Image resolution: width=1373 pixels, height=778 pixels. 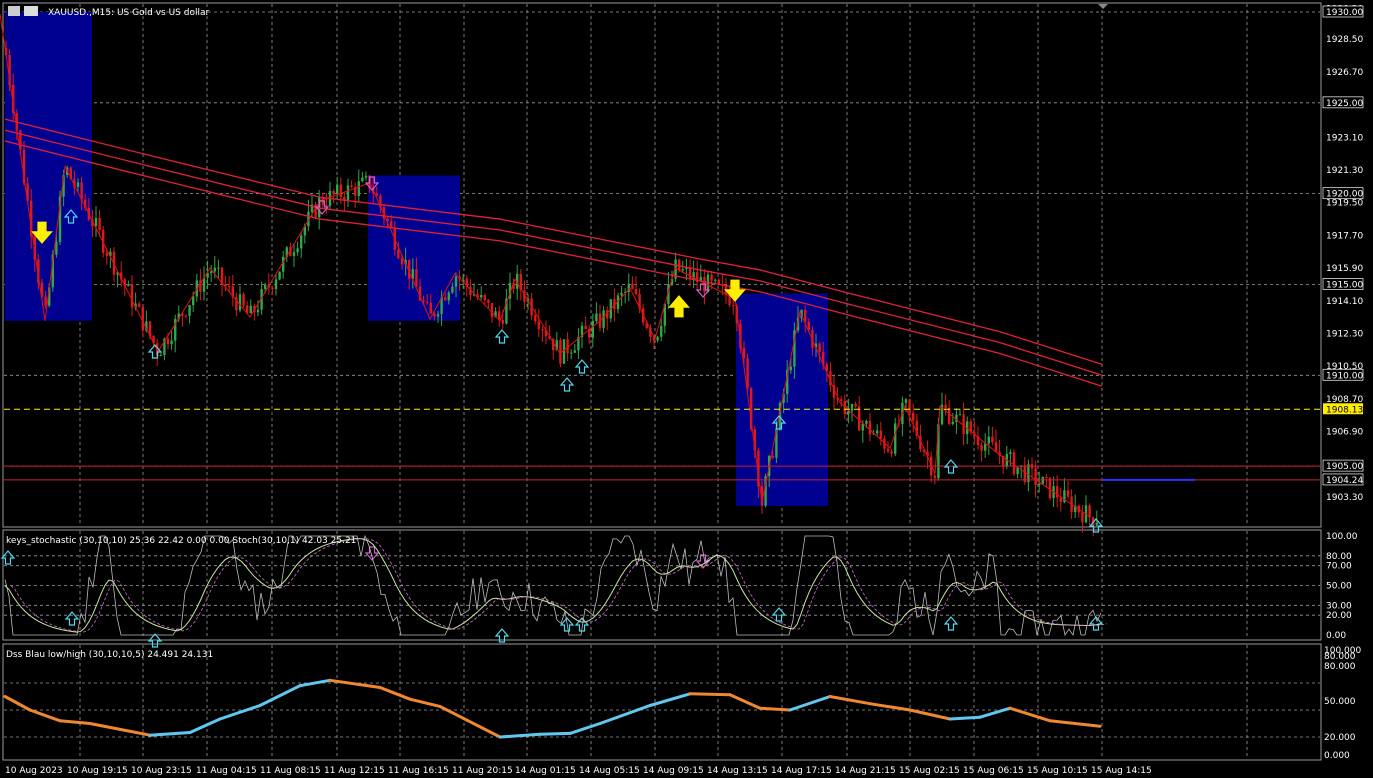 What do you see at coordinates (1340, 667) in the screenshot?
I see `dss-tick-label: 80.000` at bounding box center [1340, 667].